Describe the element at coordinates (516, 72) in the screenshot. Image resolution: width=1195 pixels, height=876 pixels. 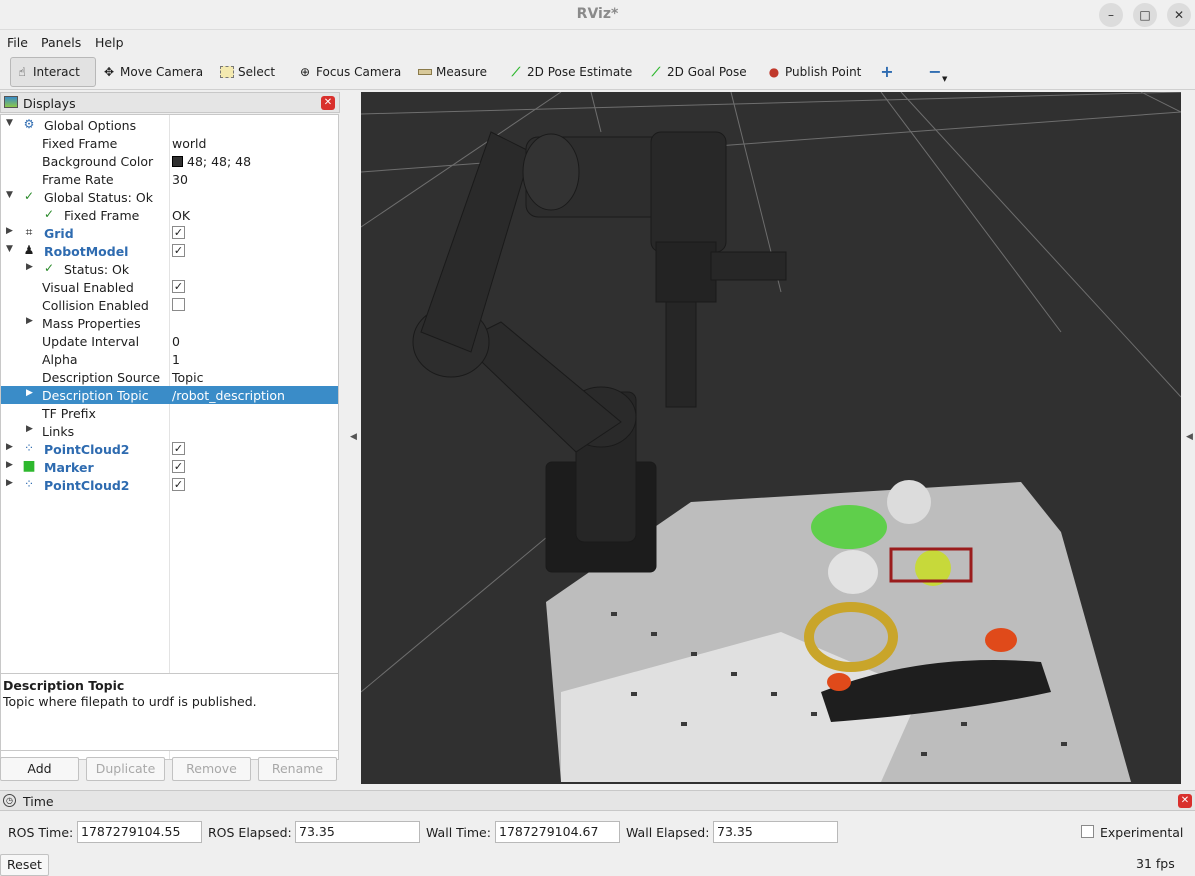
I see `green-arrow-icon: ⟋` at that location.